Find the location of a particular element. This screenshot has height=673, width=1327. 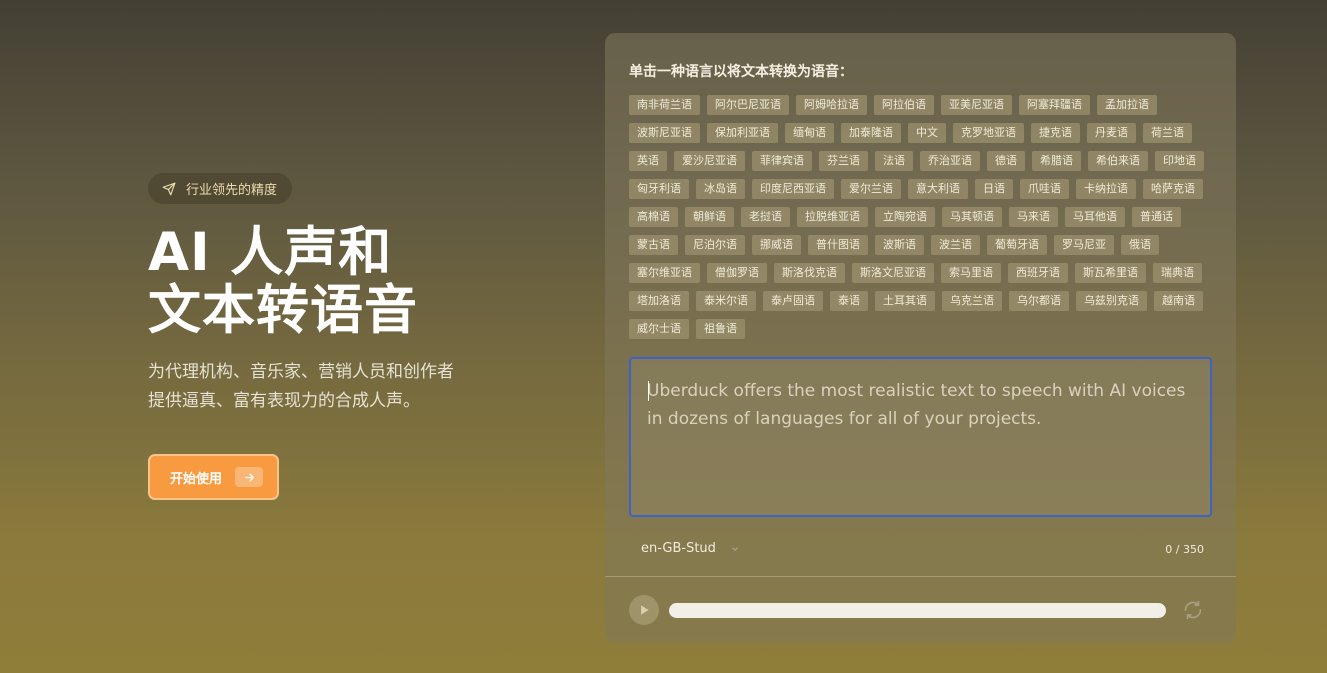

voice-select: en-GB-Stud is located at coordinates (690, 548).